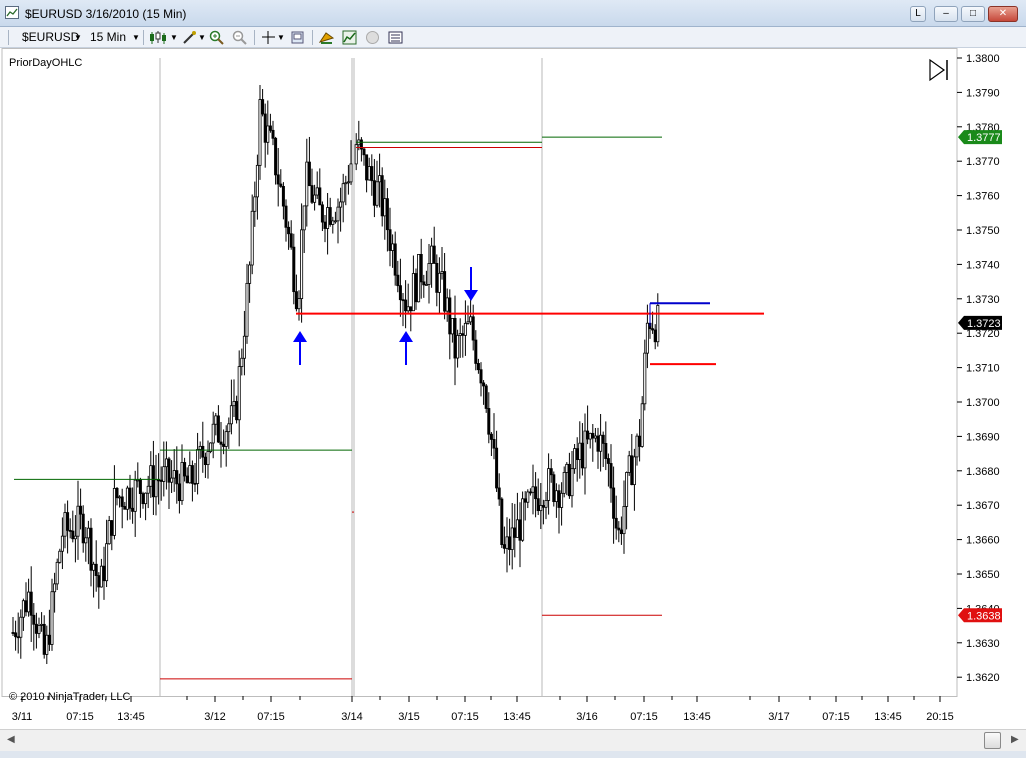 This screenshot has height=758, width=1026. What do you see at coordinates (980, 322) in the screenshot?
I see `price-marker: 1.3723` at bounding box center [980, 322].